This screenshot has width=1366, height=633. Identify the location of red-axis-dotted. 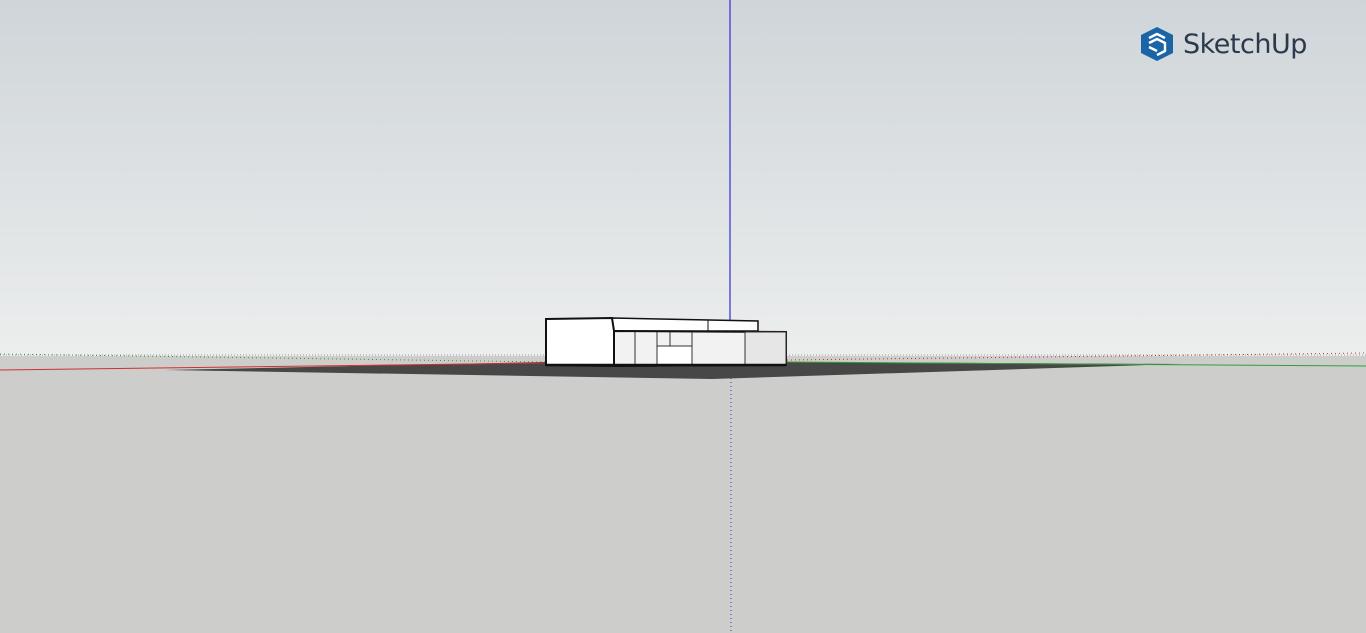
(1076, 356).